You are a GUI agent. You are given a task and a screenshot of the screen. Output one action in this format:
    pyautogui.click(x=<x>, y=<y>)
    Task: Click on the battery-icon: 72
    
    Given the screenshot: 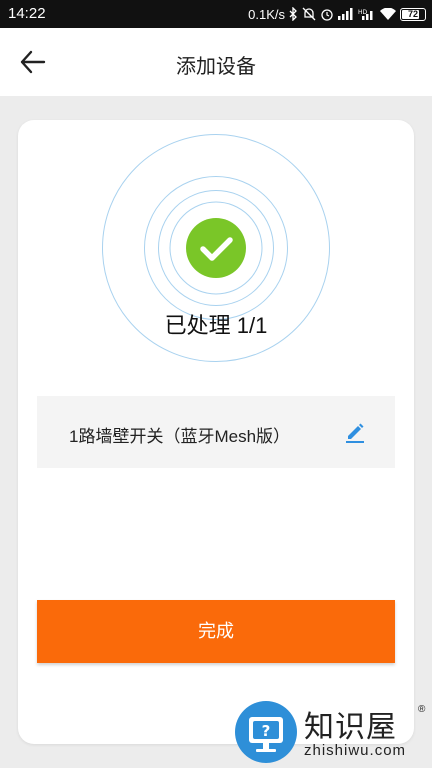 What is the action you would take?
    pyautogui.click(x=413, y=14)
    